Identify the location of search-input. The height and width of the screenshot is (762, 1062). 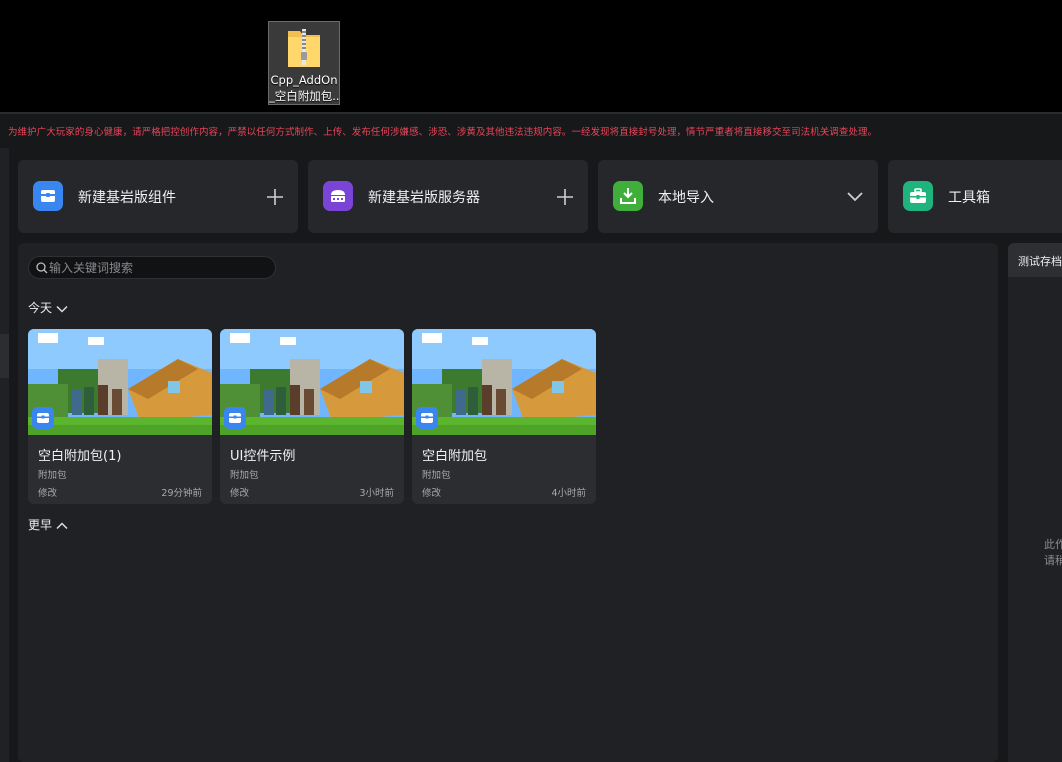
(159, 267).